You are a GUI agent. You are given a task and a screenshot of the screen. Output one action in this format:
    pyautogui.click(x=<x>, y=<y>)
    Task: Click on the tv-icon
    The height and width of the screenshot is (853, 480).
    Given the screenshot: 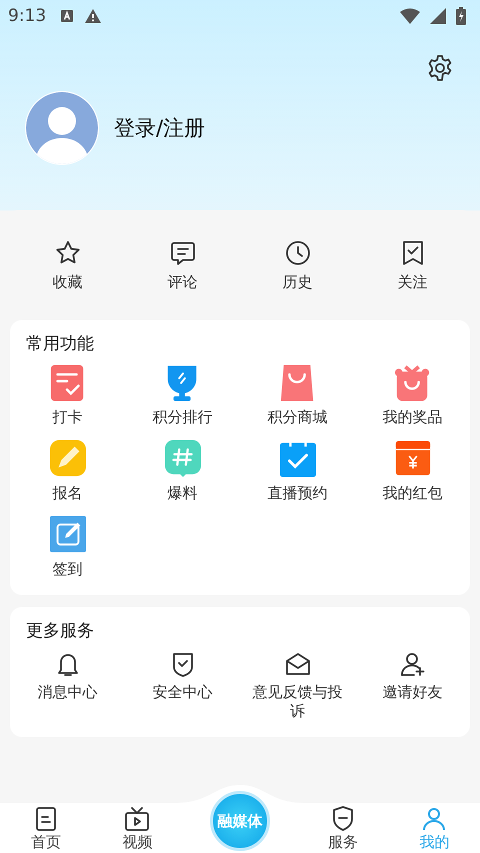 What is the action you would take?
    pyautogui.click(x=137, y=819)
    